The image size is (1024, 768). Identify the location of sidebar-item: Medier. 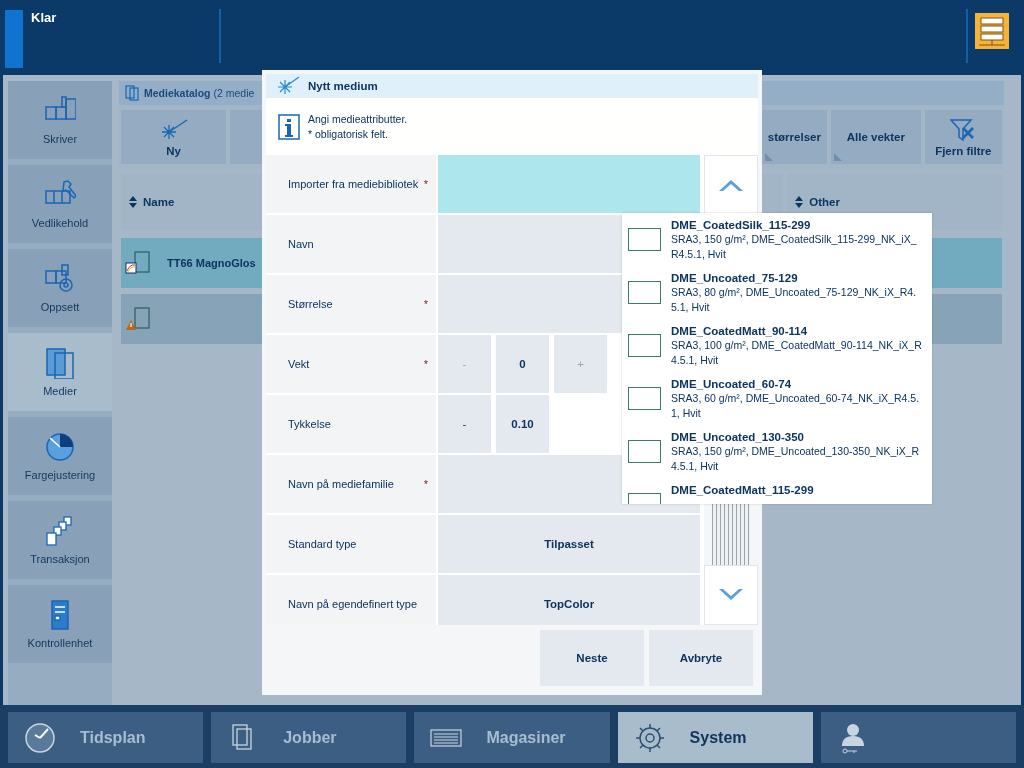
(60, 372).